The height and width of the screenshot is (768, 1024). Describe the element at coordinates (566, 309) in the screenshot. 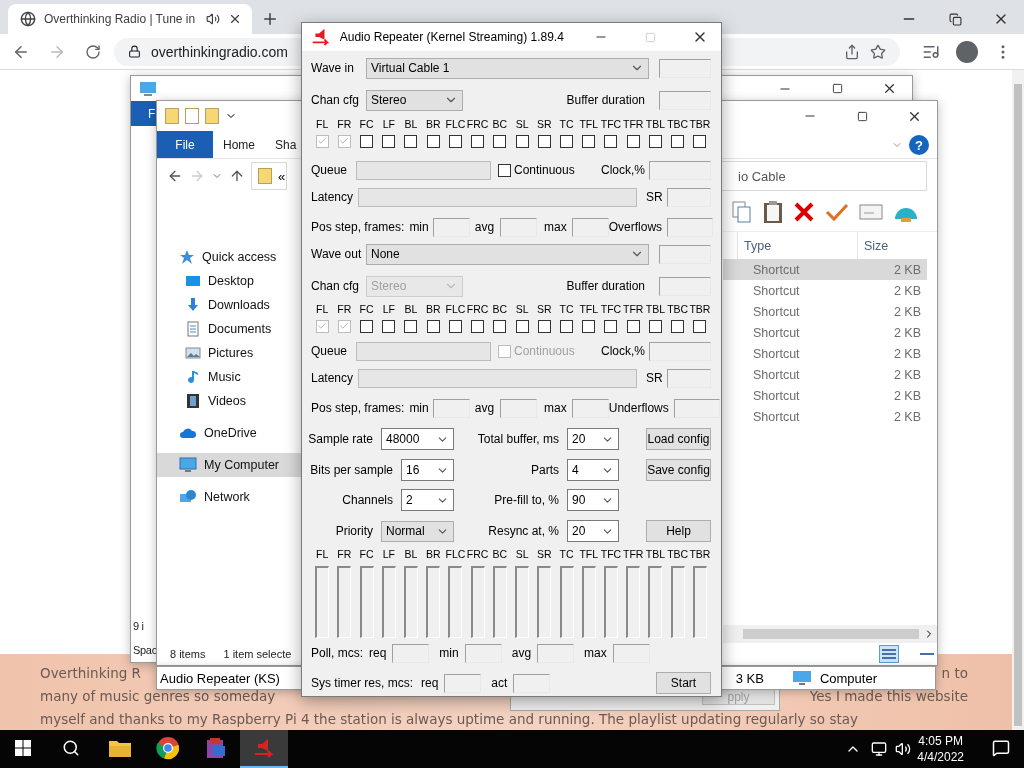

I see `channel-label: TC` at that location.